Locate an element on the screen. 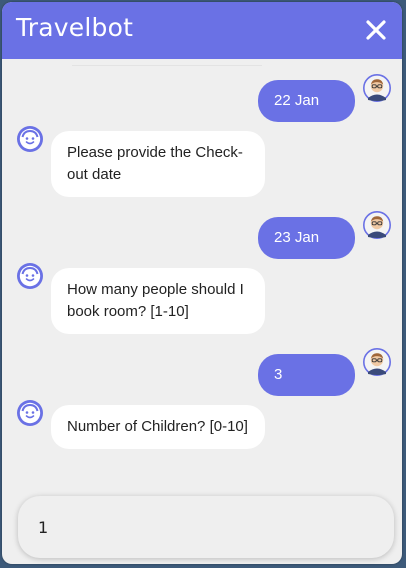 Image resolution: width=406 pixels, height=568 pixels. message-input is located at coordinates (198, 527).